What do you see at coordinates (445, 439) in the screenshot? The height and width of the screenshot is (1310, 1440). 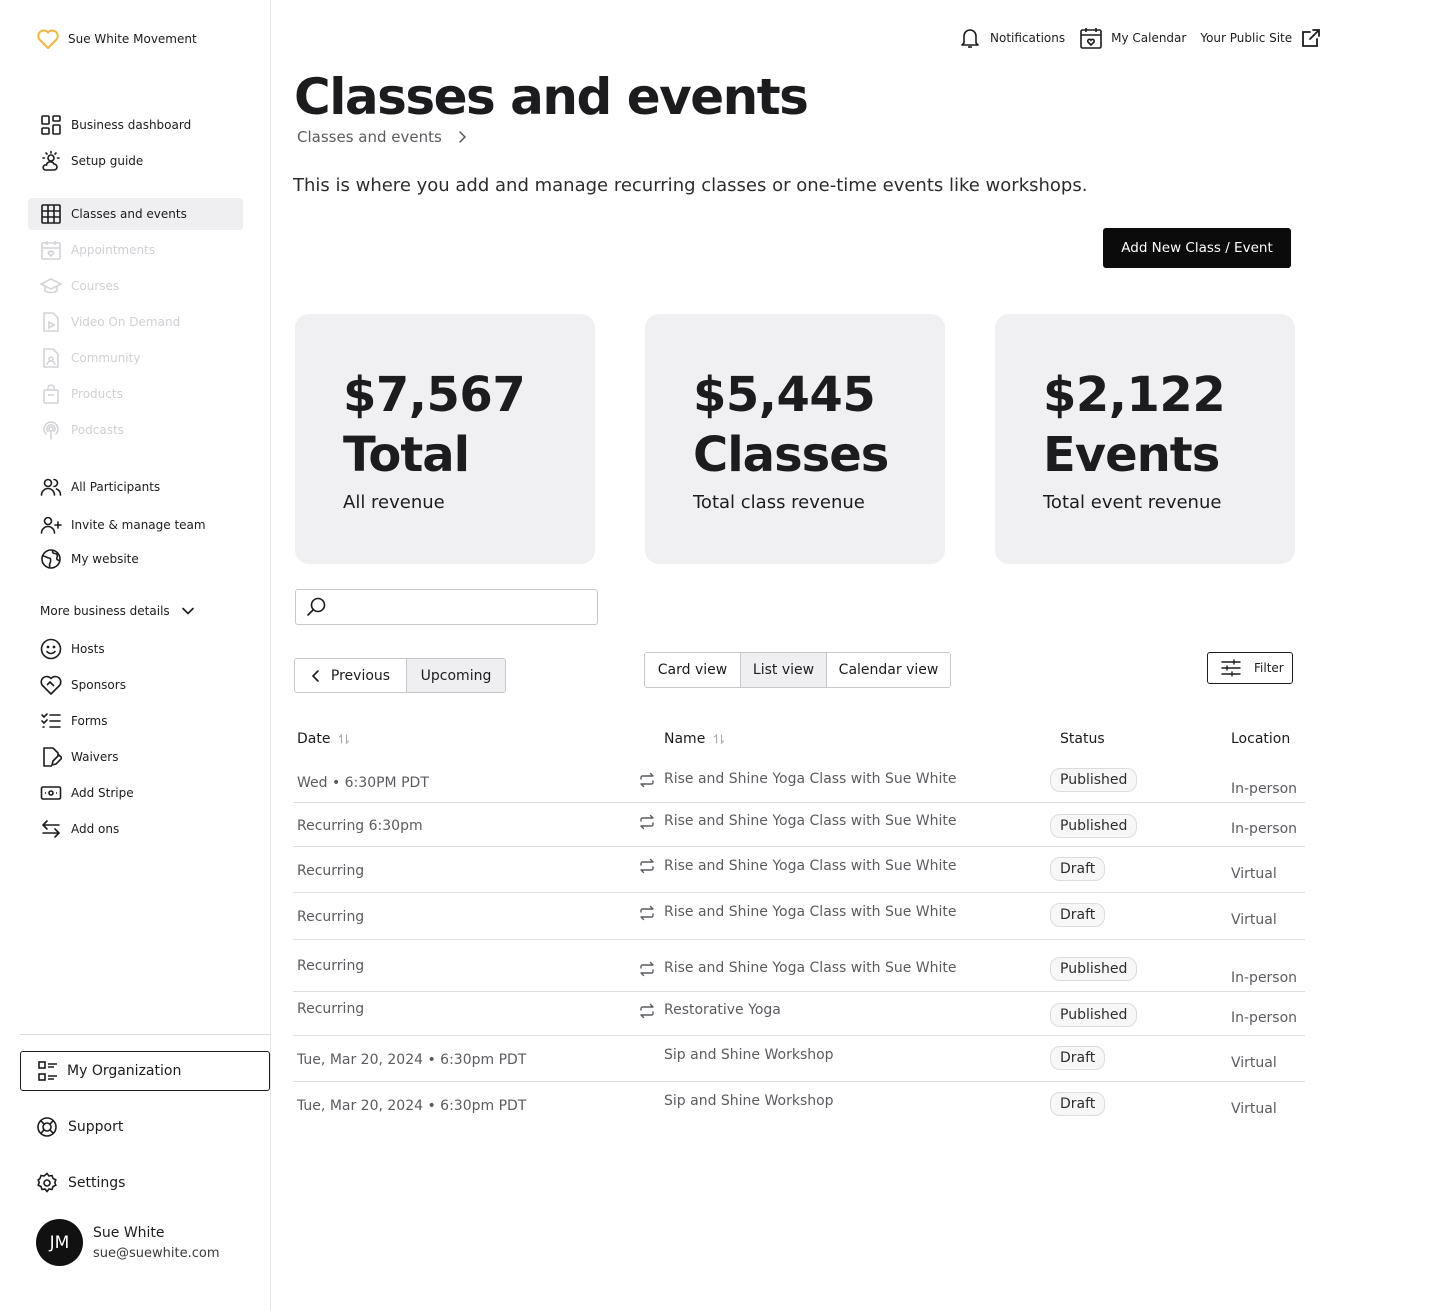 I see `stat-card-total: $7,567 Total All revenue` at bounding box center [445, 439].